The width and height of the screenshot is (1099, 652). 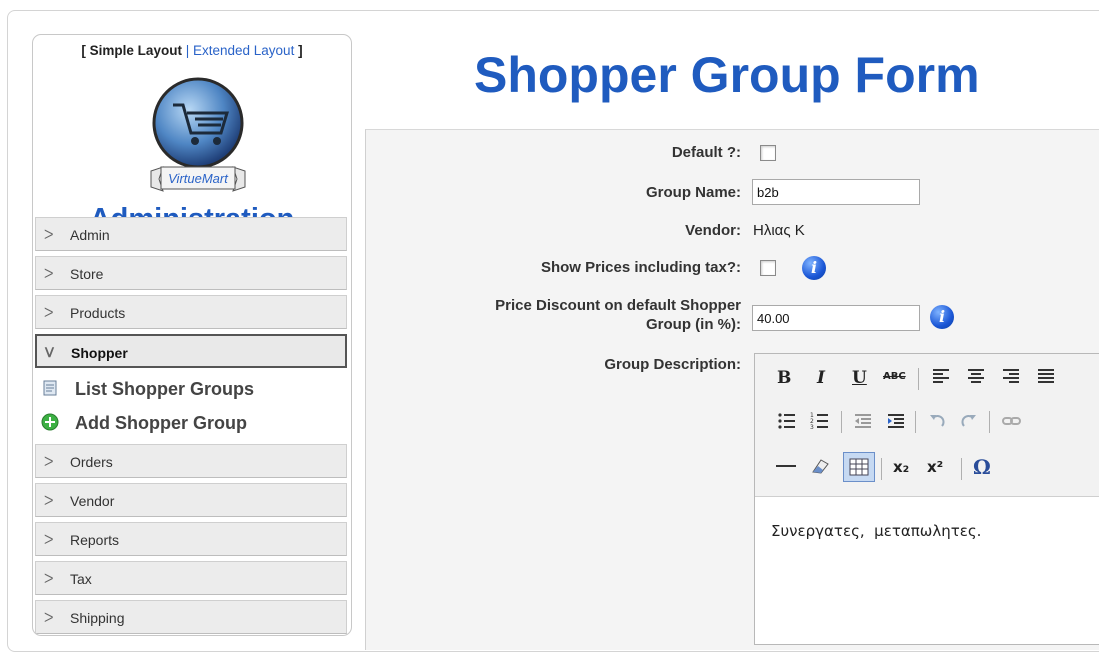 I want to click on align-left-icon, so click(x=941, y=378).